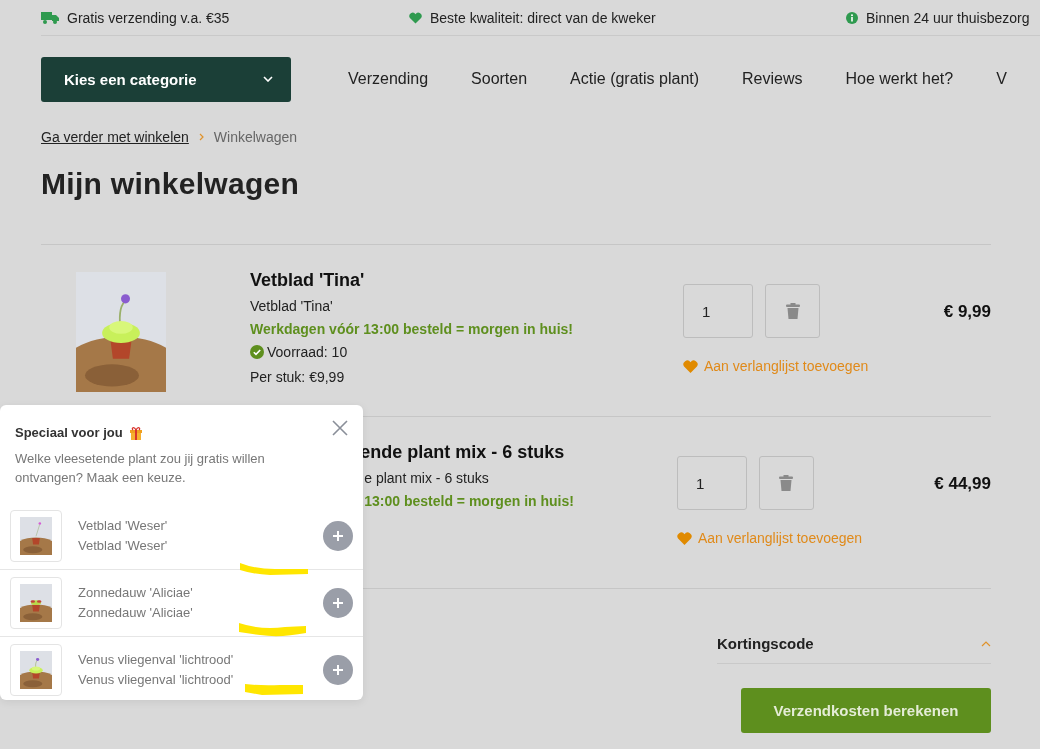 This screenshot has height=749, width=1040. What do you see at coordinates (123, 546) in the screenshot?
I see `option-subtitle: Vetblad 'Weser'` at bounding box center [123, 546].